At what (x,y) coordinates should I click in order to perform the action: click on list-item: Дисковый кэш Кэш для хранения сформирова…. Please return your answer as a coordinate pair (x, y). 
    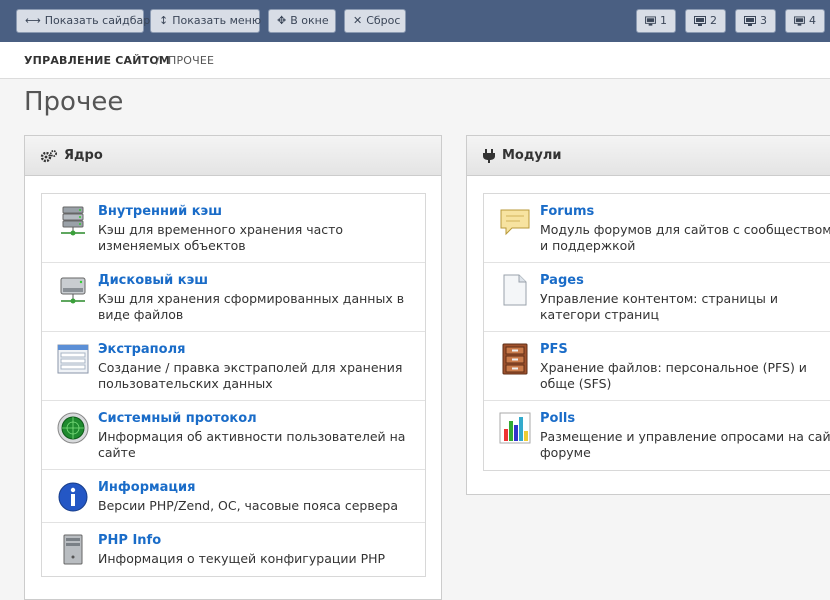
    Looking at the image, I should click on (233, 297).